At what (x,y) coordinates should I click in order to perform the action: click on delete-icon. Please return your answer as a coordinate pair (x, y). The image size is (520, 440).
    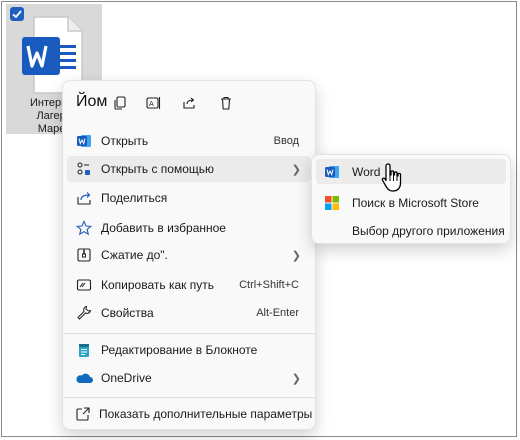
    Looking at the image, I should click on (226, 103).